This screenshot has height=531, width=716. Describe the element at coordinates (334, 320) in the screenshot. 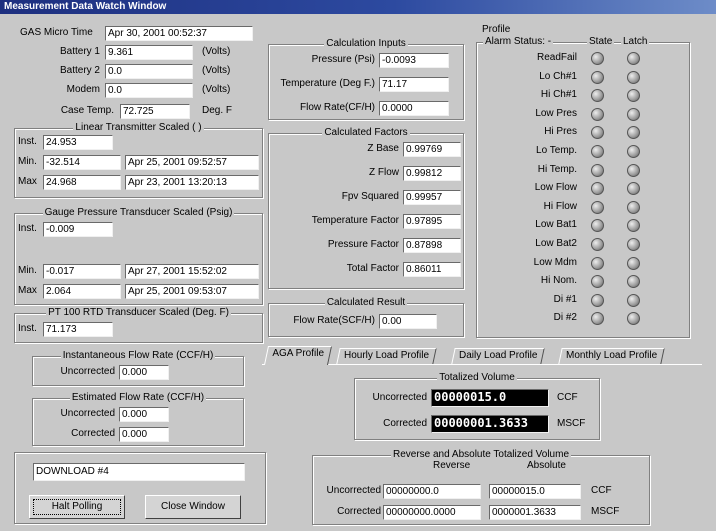

I see `result-flow-label: Flow Rate(SCF/H)` at that location.